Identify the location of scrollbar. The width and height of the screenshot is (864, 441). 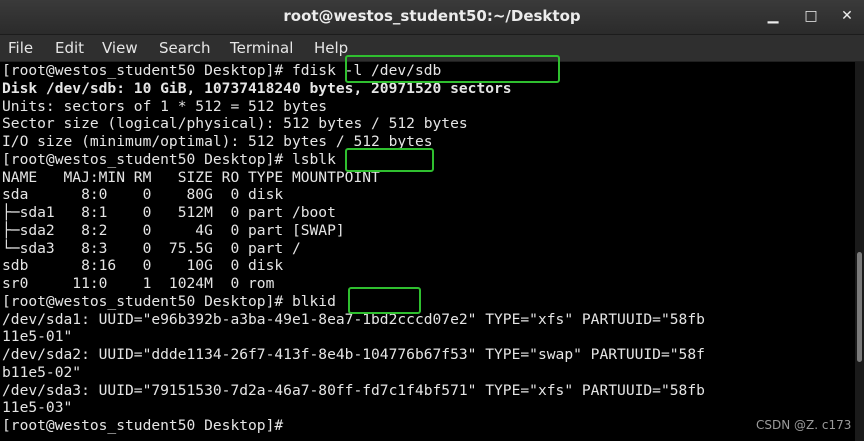
(859, 251).